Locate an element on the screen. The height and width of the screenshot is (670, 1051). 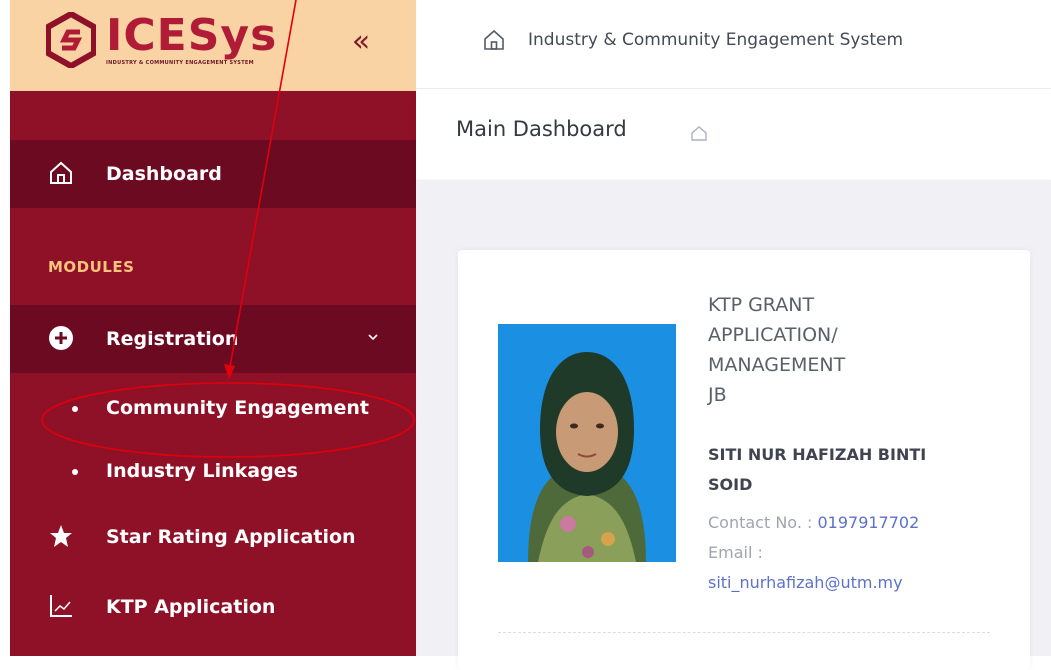
star-icon is located at coordinates (61, 536).